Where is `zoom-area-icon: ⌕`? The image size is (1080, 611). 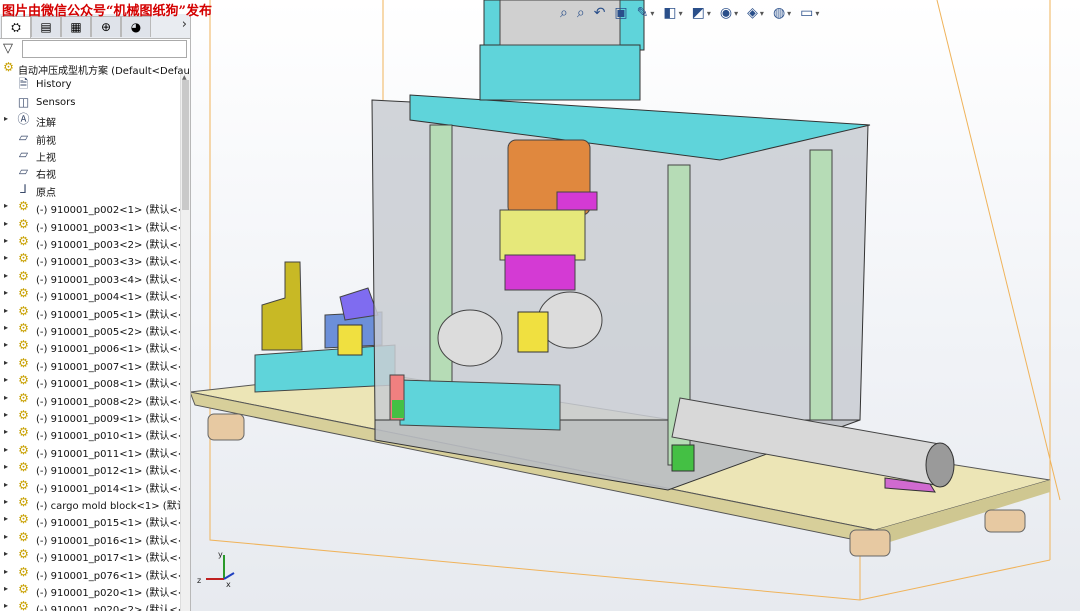 zoom-area-icon: ⌕ is located at coordinates (581, 13).